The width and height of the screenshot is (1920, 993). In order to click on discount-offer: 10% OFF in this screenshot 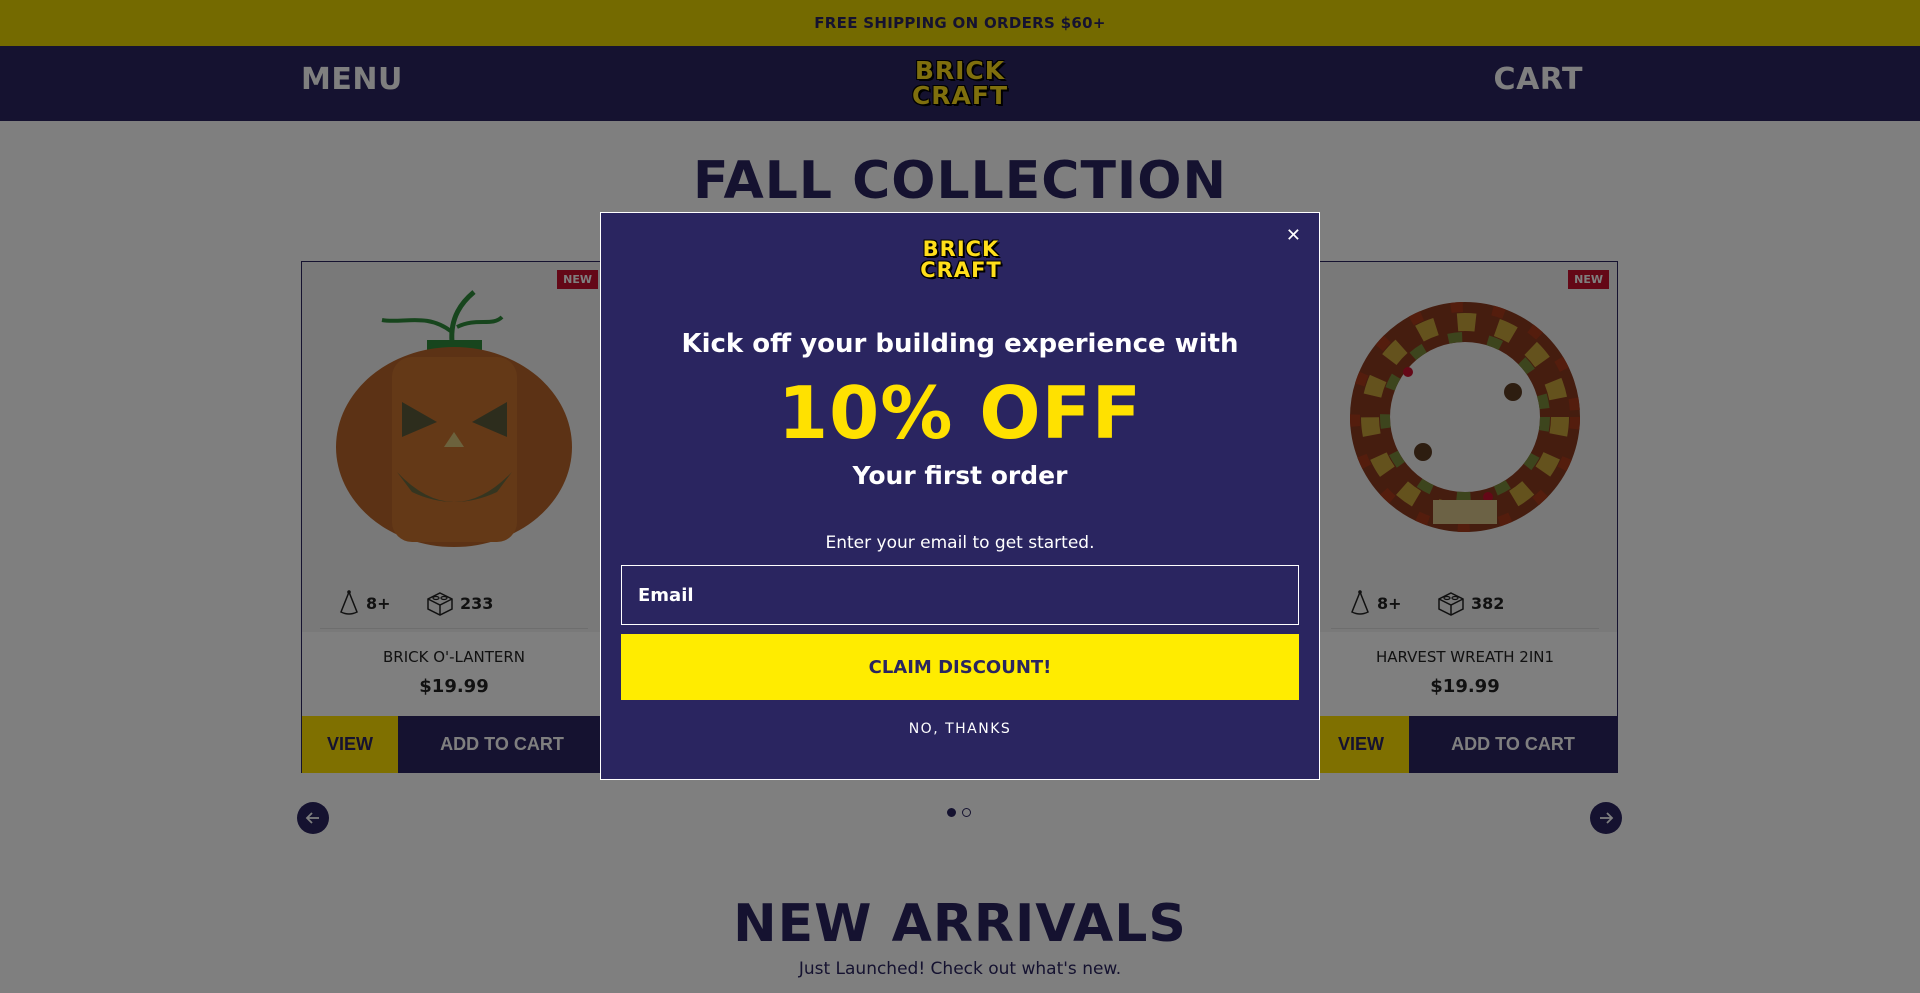, I will do `click(960, 413)`.